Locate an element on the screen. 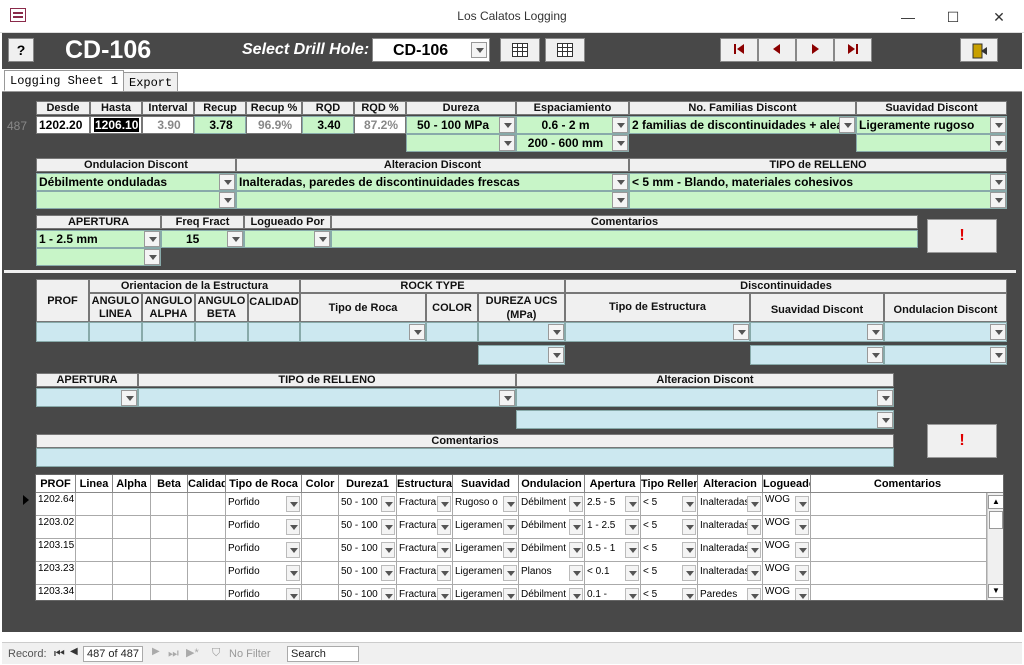 The image size is (1024, 665). comentarios-2-field is located at coordinates (465, 457).